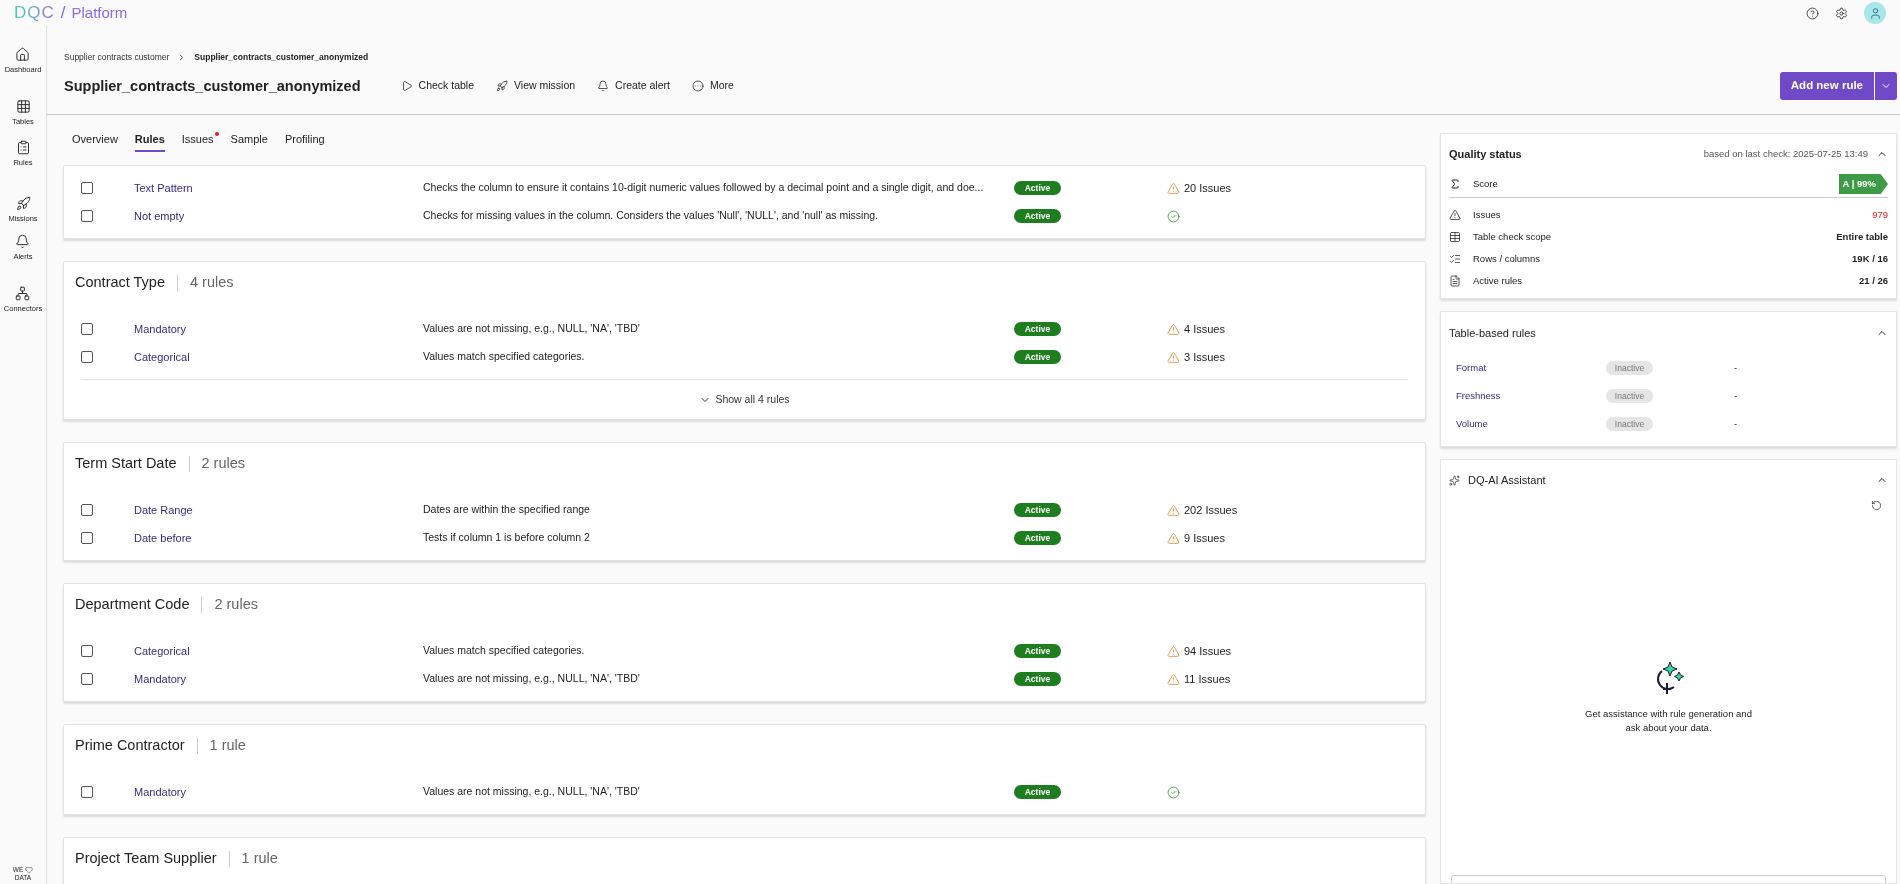 The height and width of the screenshot is (884, 1900). I want to click on rule-name-link: Date Range, so click(278, 510).